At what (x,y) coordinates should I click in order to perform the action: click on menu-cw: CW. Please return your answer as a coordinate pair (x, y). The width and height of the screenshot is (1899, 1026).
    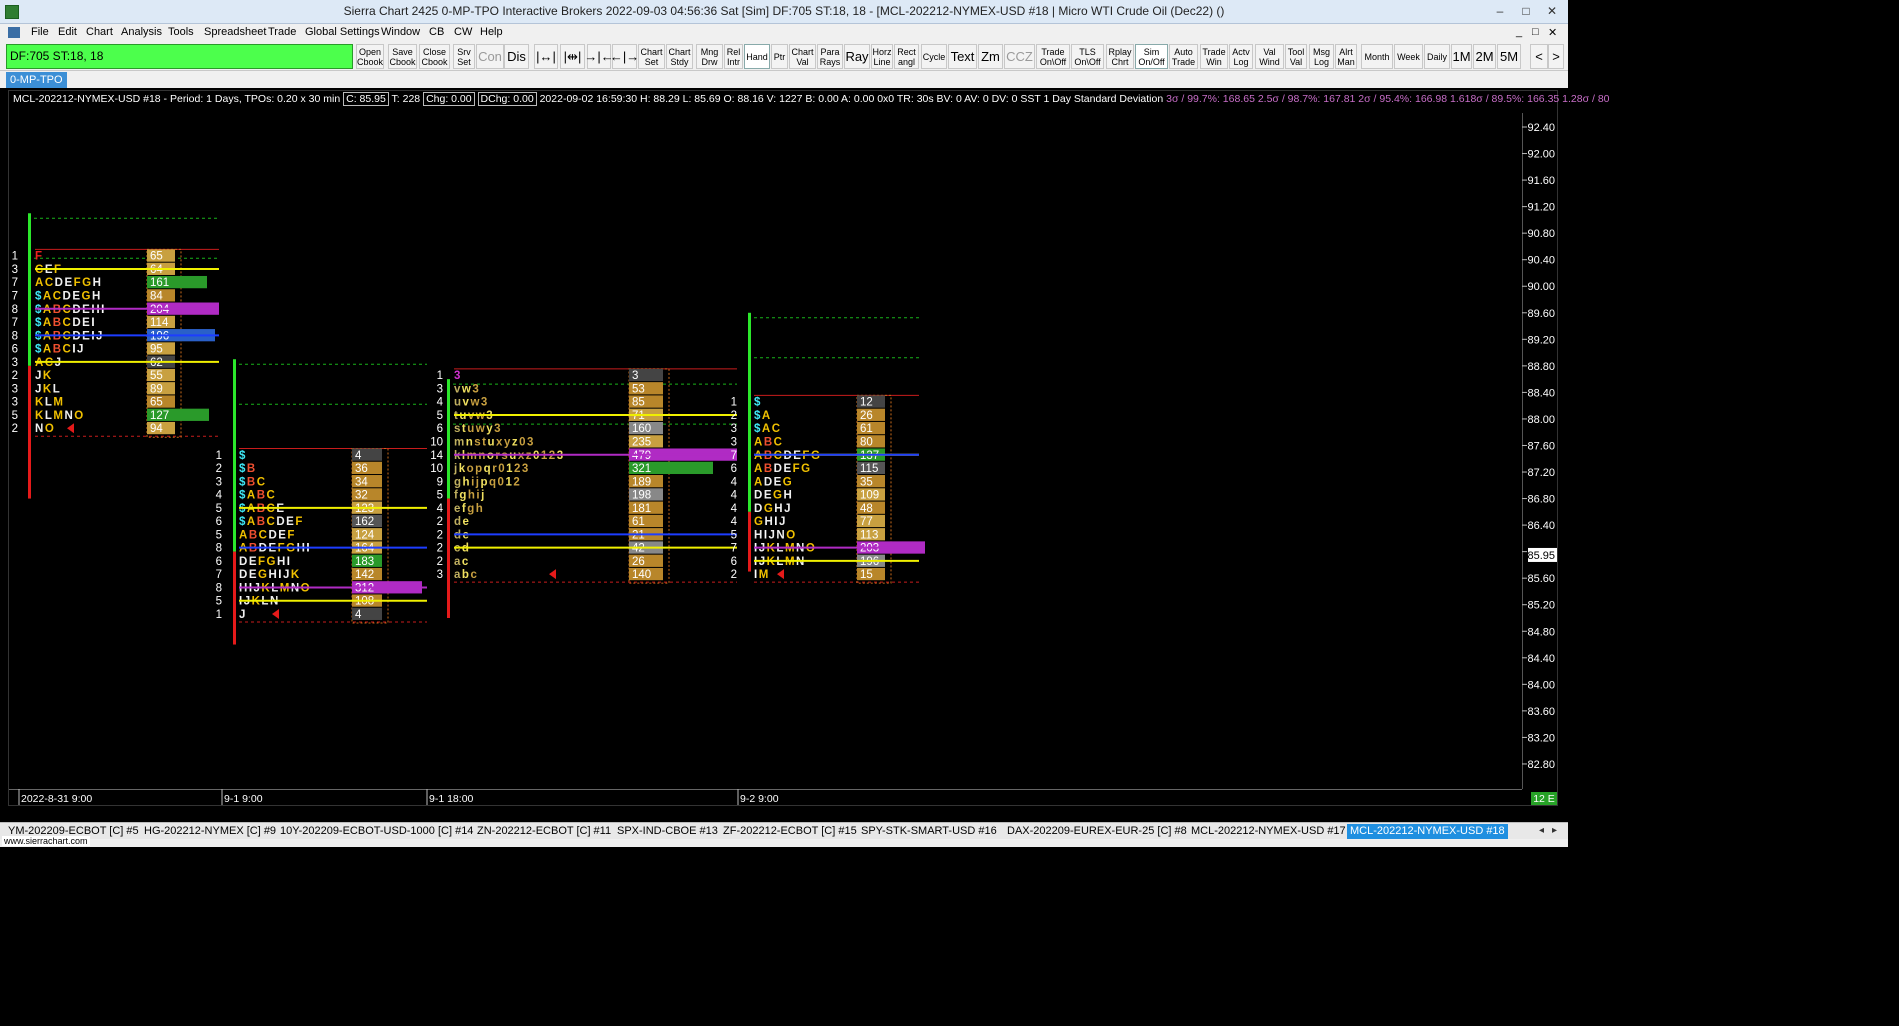
    Looking at the image, I should click on (463, 32).